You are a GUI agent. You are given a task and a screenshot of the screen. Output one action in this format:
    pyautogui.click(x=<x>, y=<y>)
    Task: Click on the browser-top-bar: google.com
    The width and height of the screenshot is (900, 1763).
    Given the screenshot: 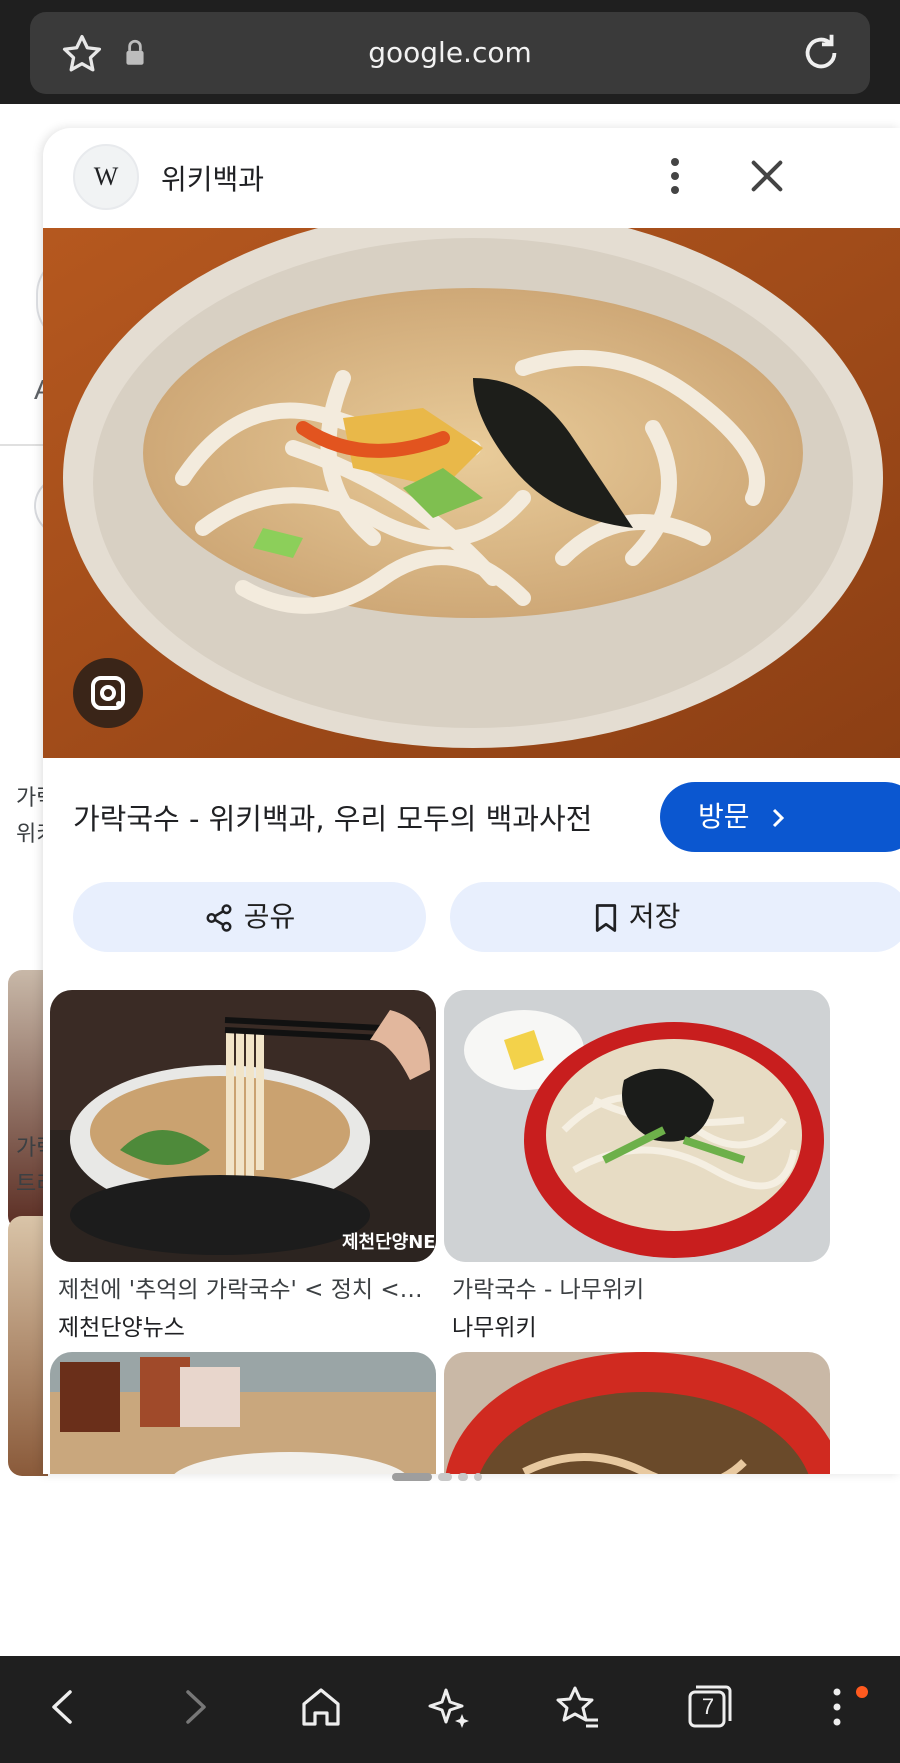 What is the action you would take?
    pyautogui.click(x=450, y=52)
    